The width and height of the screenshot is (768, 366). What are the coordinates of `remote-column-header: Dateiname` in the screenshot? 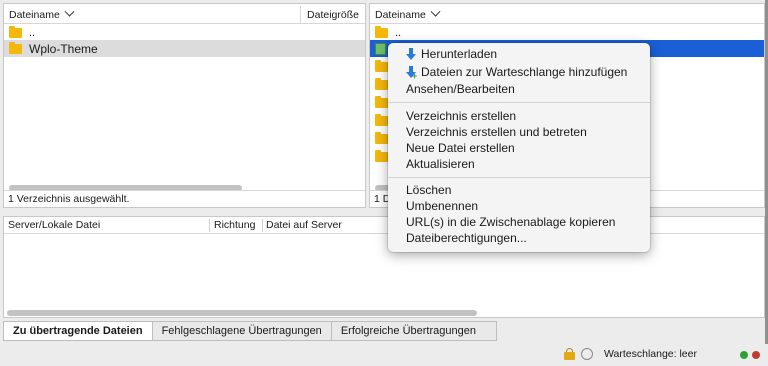 It's located at (567, 15).